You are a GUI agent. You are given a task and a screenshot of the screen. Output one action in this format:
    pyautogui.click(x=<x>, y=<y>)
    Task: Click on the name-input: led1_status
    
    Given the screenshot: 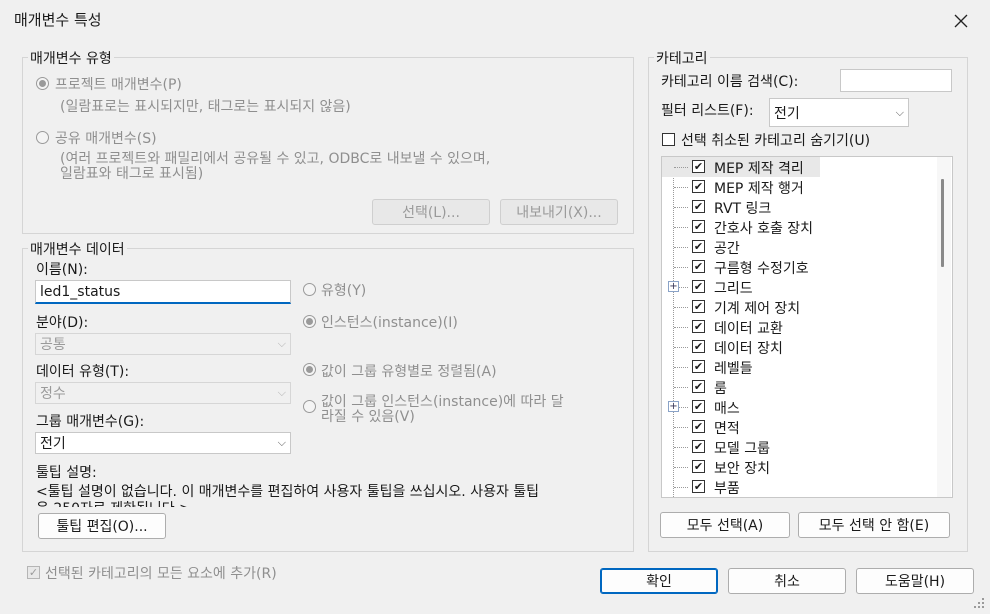 What is the action you would take?
    pyautogui.click(x=163, y=292)
    